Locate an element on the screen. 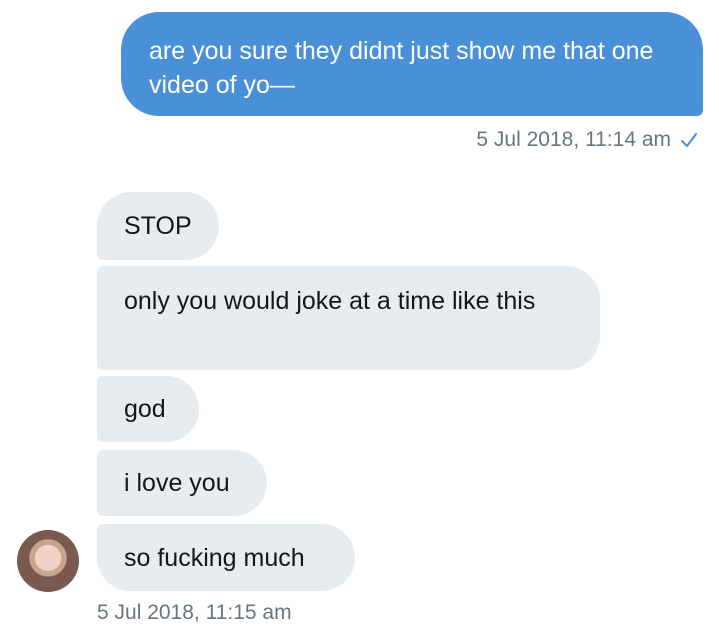 The height and width of the screenshot is (642, 719). received-message-text: STOP is located at coordinates (158, 226).